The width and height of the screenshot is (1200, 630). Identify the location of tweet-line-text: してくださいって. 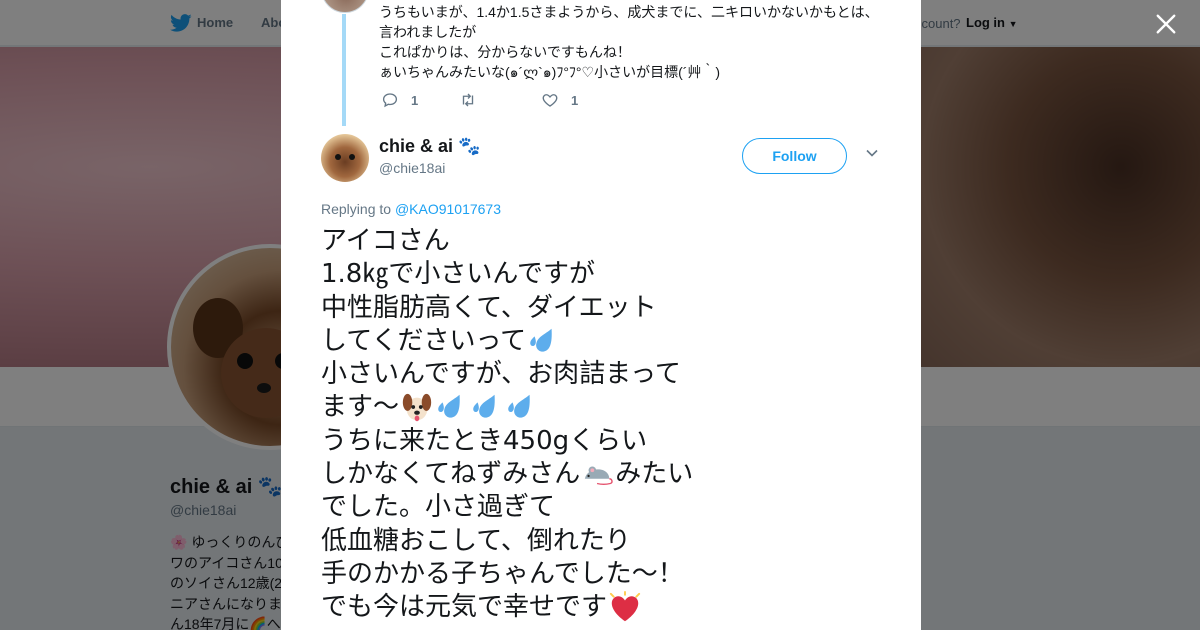
(424, 340).